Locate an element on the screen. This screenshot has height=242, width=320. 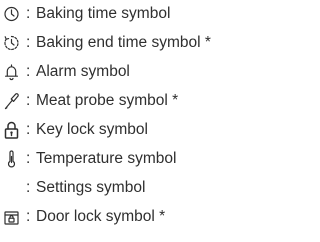
legend-item-baking-time: : Baking time symbol is located at coordinates (129, 14).